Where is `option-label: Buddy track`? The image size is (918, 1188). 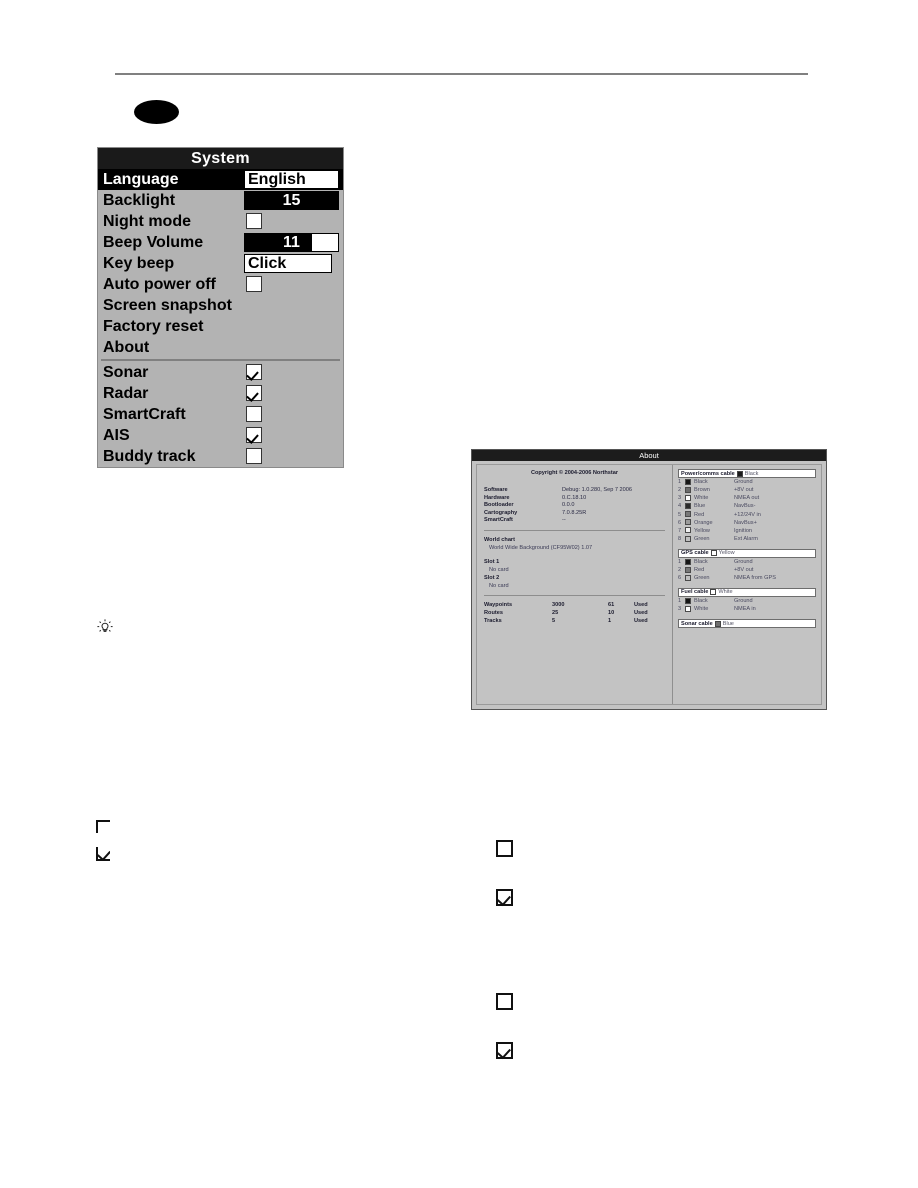 option-label: Buddy track is located at coordinates (149, 456).